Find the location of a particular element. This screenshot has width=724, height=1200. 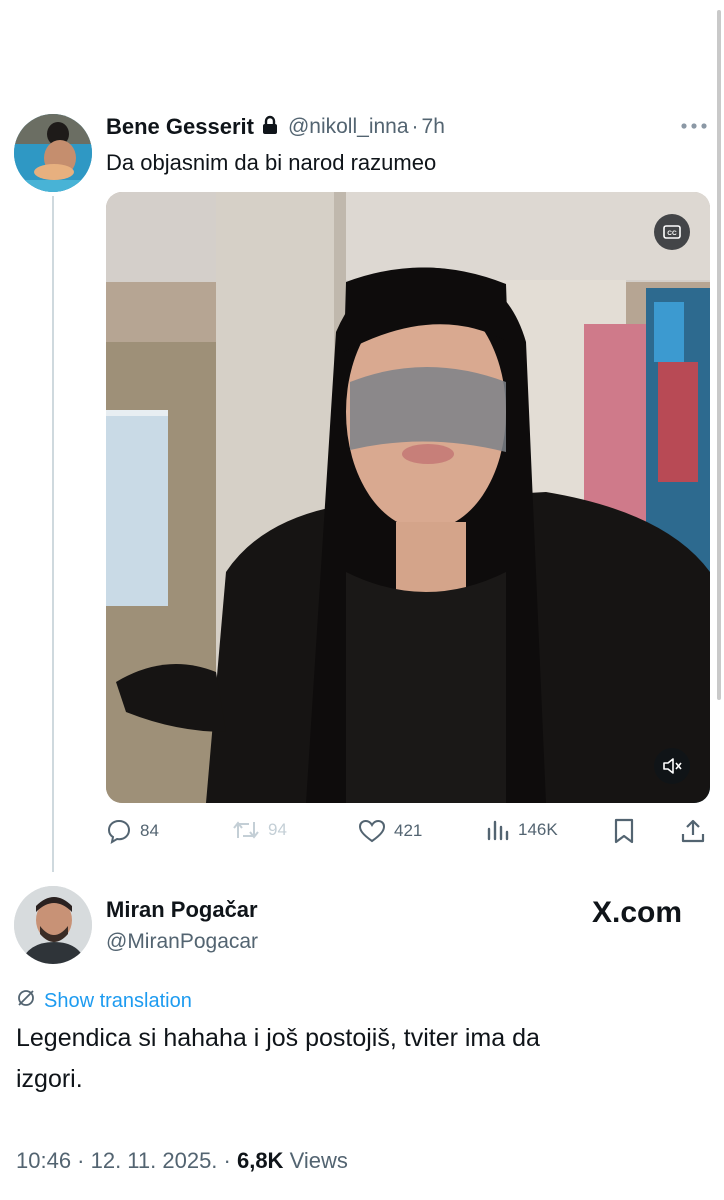

reply-meta-time: 10:46 · 12. 11. 2025. · is located at coordinates (126, 1160).